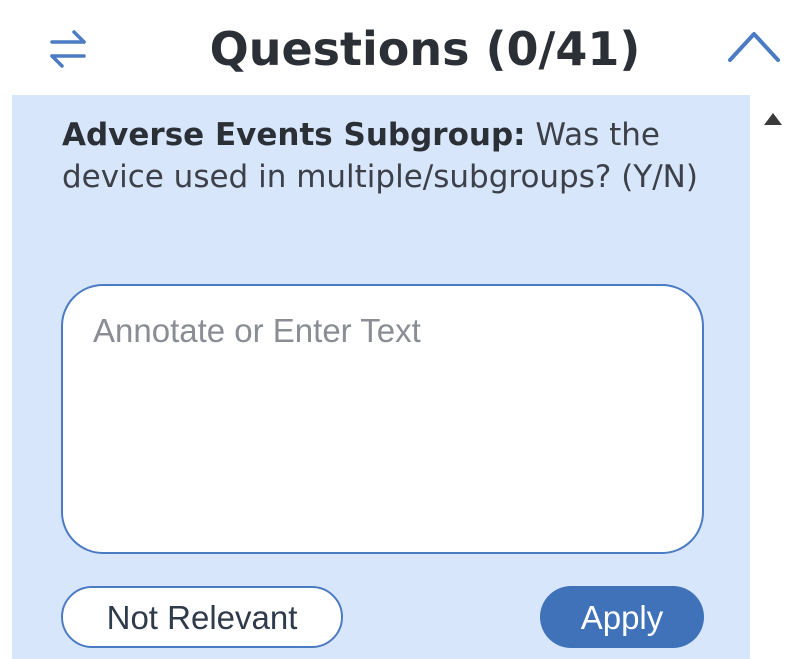 Image resolution: width=799 pixels, height=659 pixels. What do you see at coordinates (202, 617) in the screenshot?
I see `not-relevant-button: Not Relevant` at bounding box center [202, 617].